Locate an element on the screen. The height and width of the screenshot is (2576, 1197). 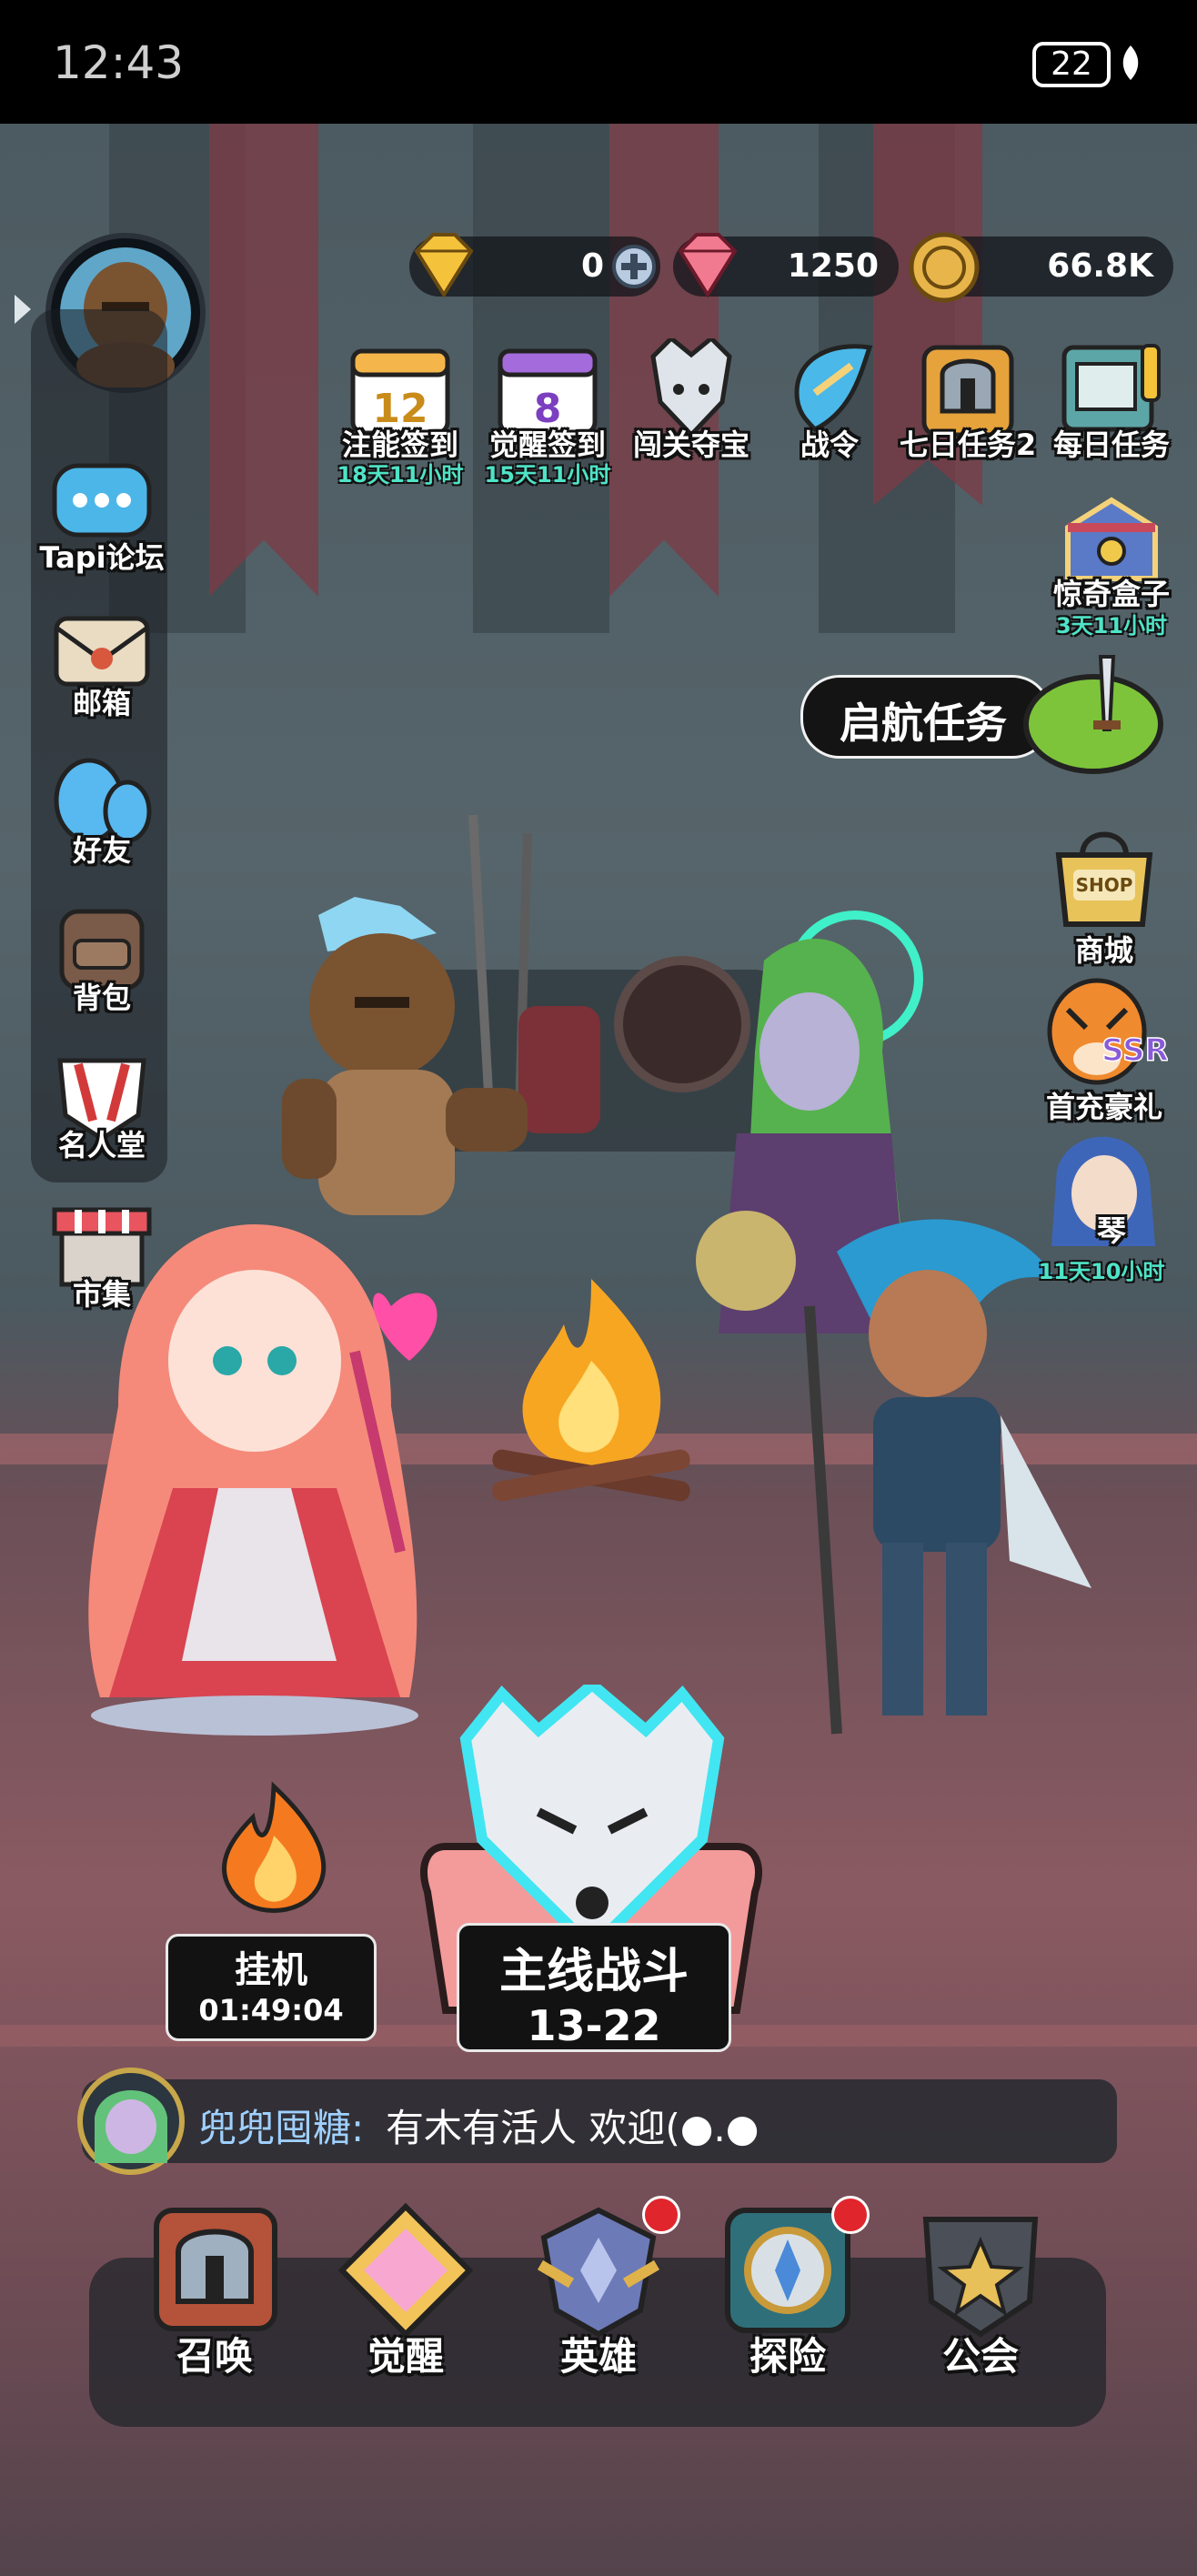
first-recharge-button: SSR 首充豪礼 is located at coordinates (1105, 1050).